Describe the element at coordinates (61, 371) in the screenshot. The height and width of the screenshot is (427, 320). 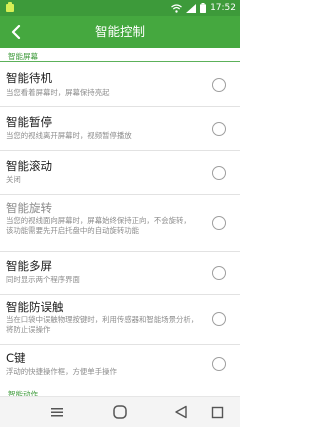
I see `setting-description: 浮动的快捷操作框，方便单手操作` at that location.